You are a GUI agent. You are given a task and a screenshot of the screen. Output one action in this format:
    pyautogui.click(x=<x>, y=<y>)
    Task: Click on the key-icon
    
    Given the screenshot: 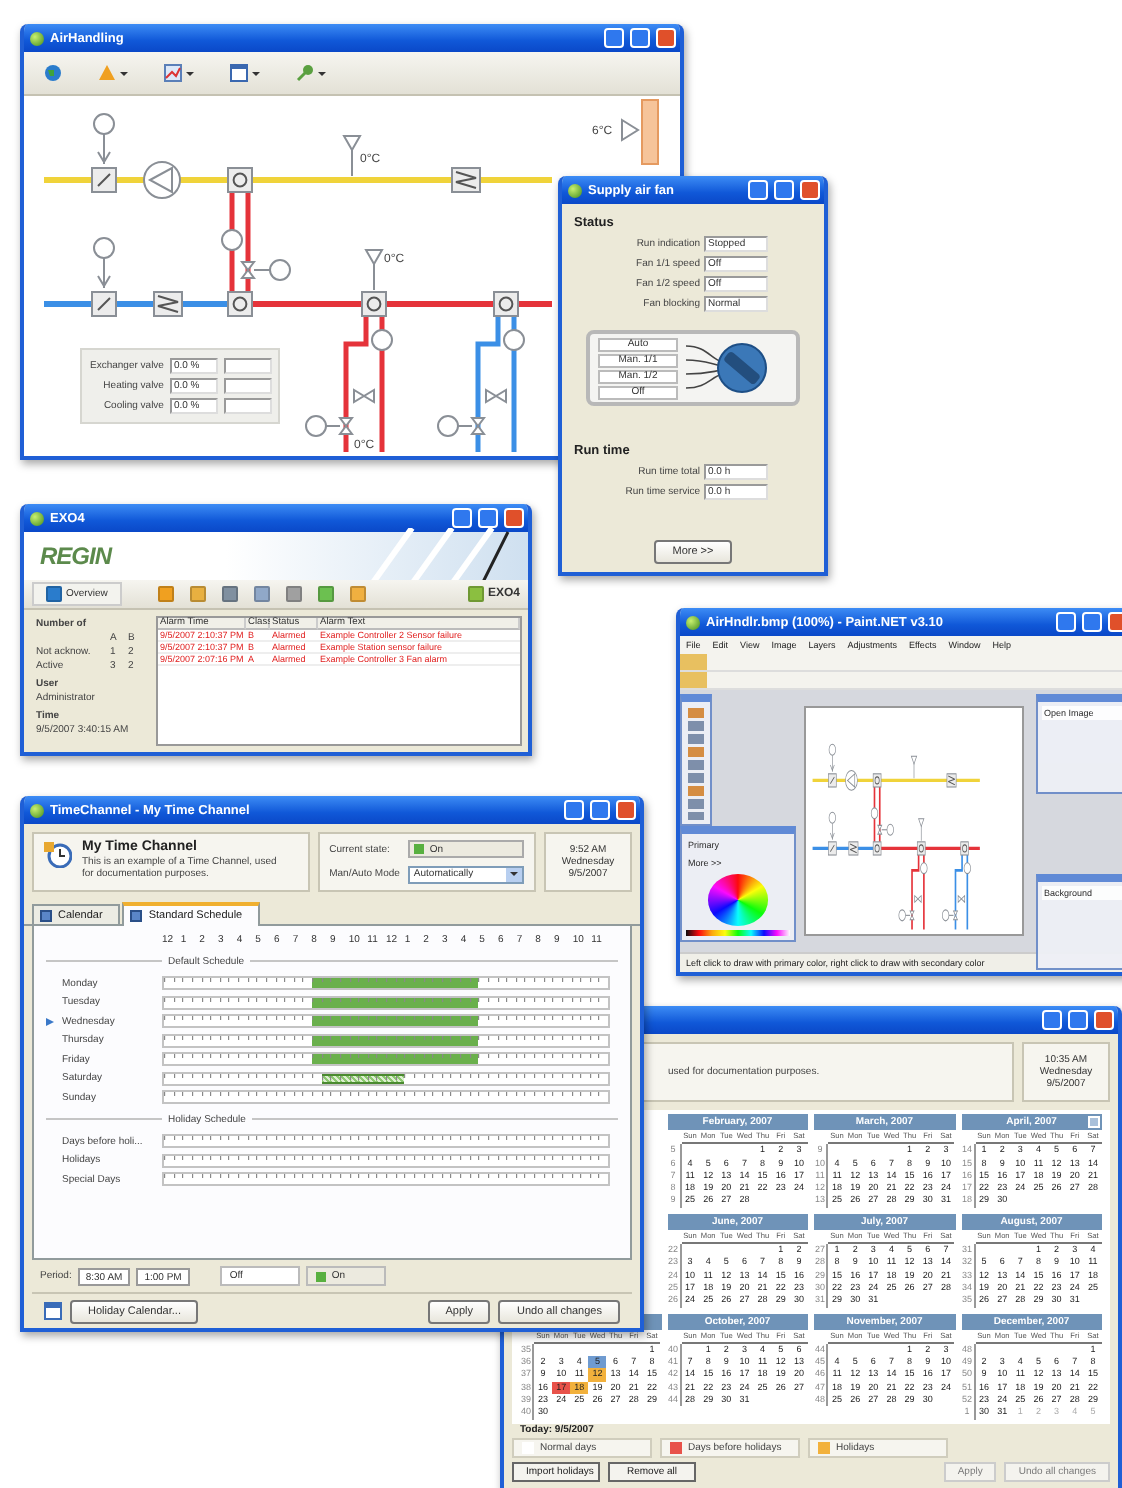 What is the action you would take?
    pyautogui.click(x=305, y=73)
    